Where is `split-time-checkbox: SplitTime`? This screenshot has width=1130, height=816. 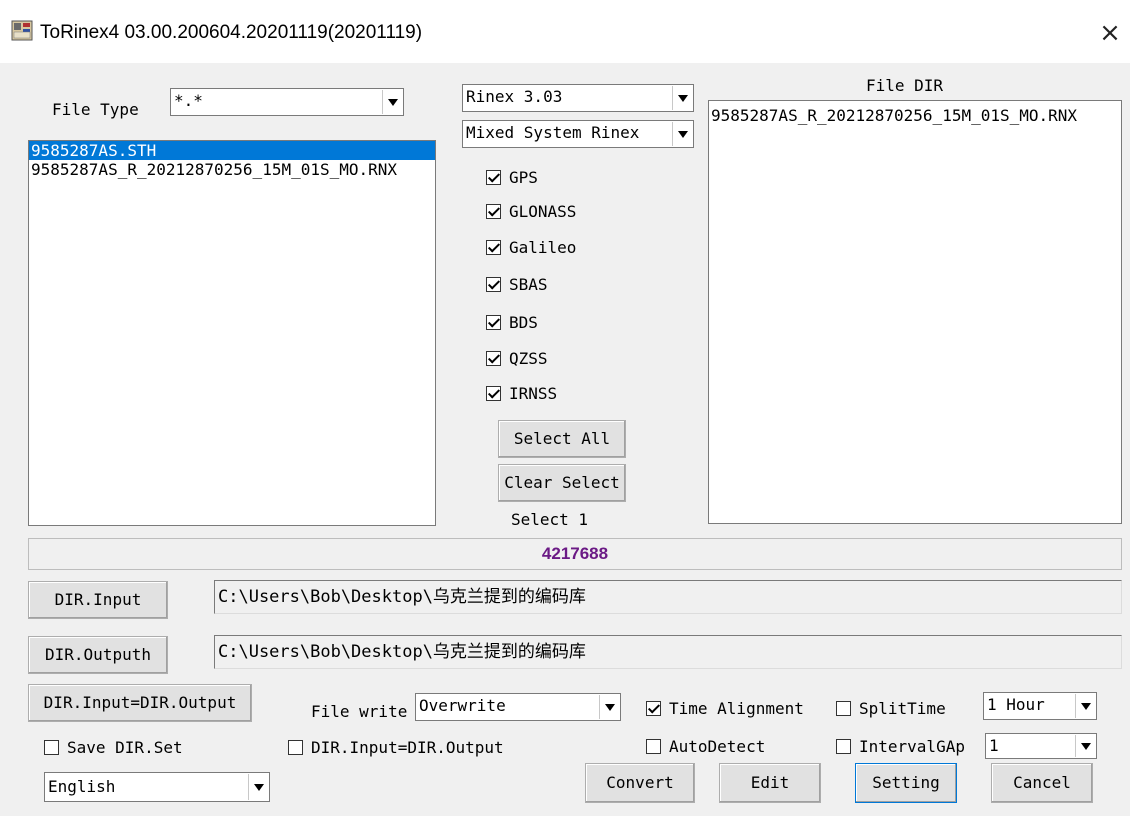 split-time-checkbox: SplitTime is located at coordinates (891, 708).